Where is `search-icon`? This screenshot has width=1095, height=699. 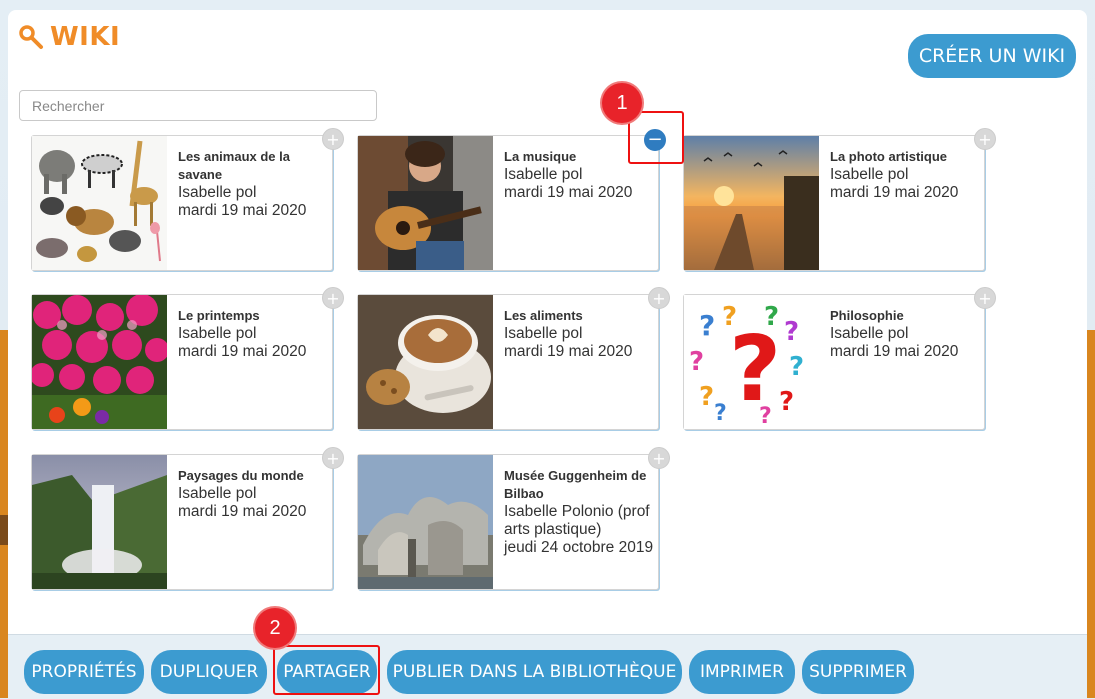
search-icon is located at coordinates (31, 37).